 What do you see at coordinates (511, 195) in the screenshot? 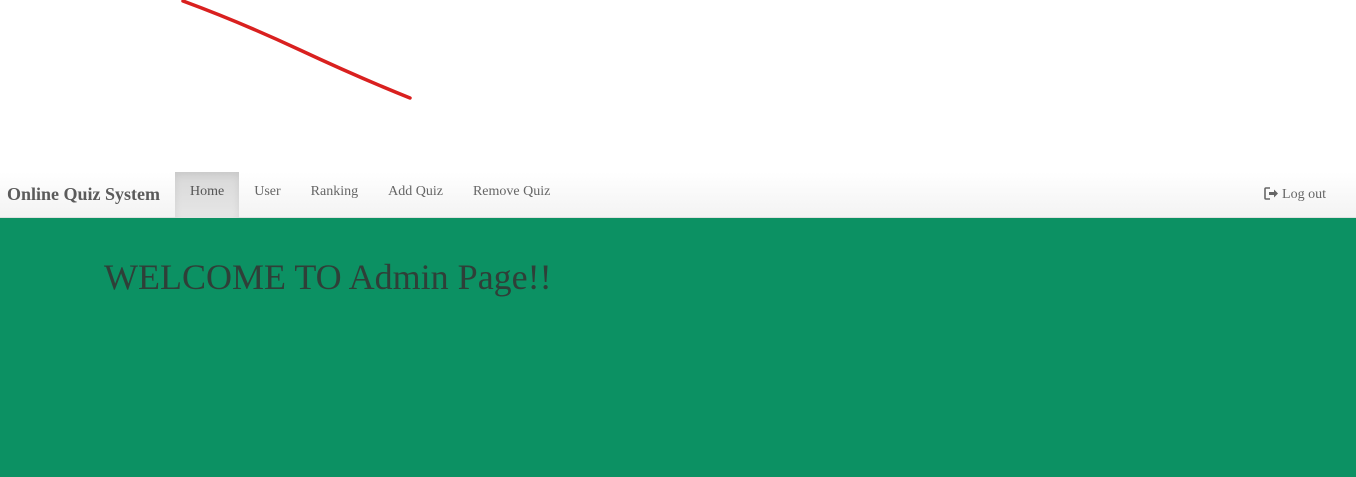
I see `nav-item-remove-quiz: Remove Quiz` at bounding box center [511, 195].